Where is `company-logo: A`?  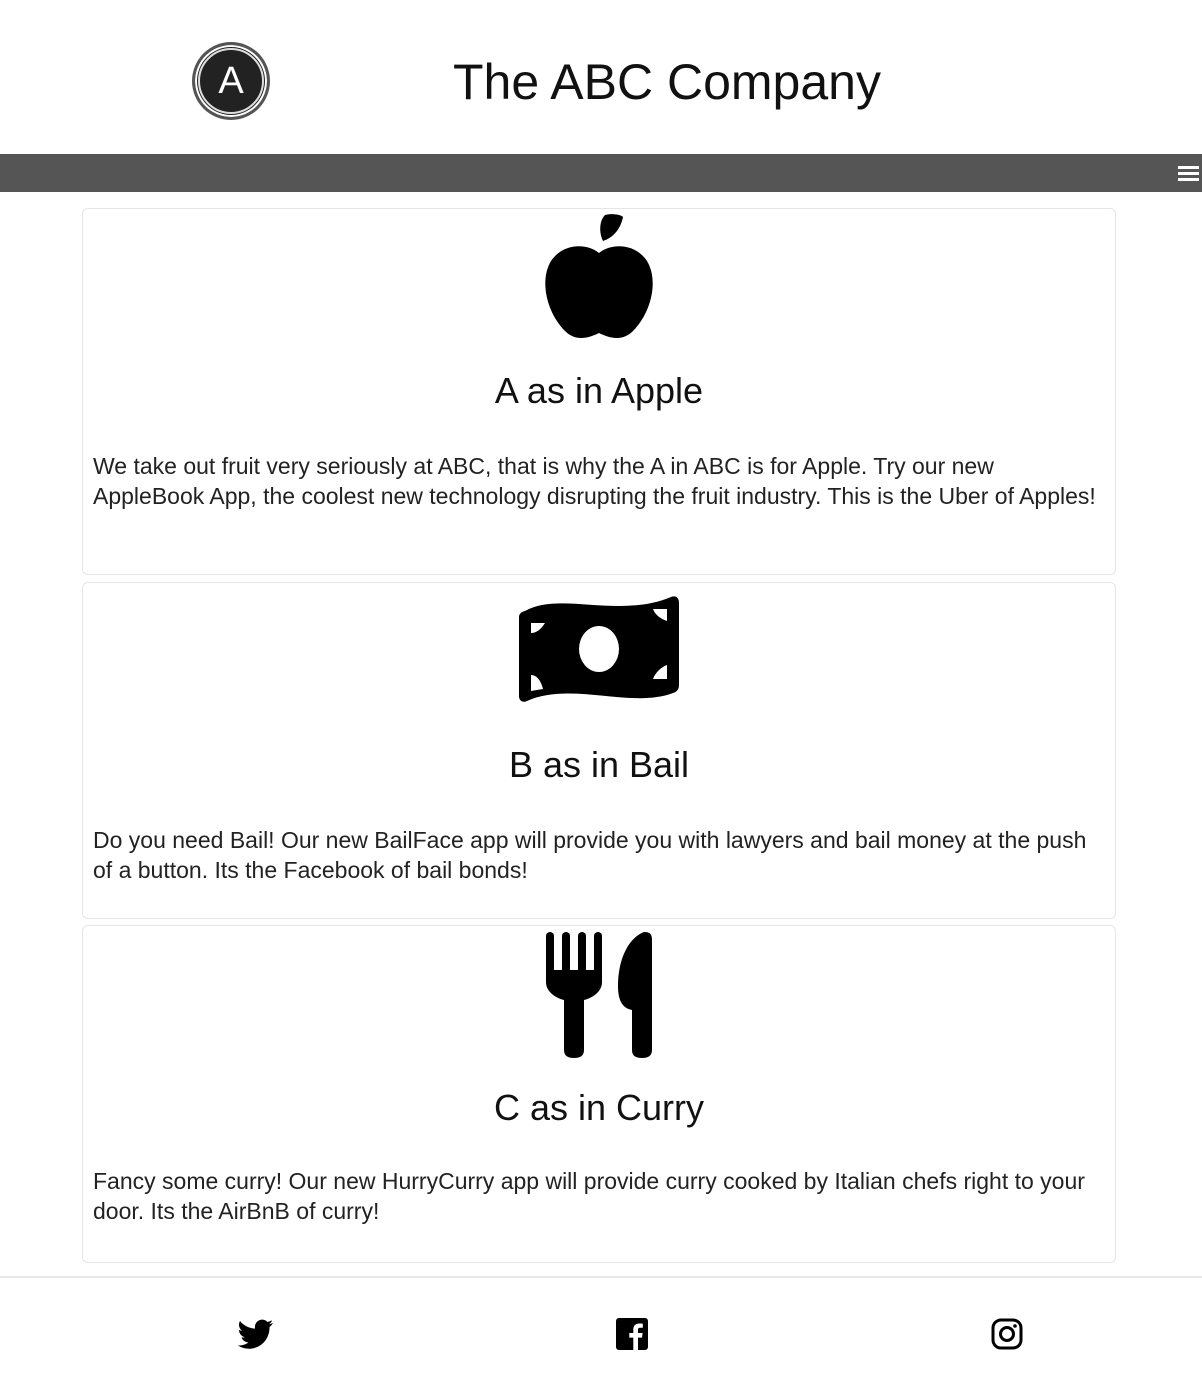 company-logo: A is located at coordinates (231, 81).